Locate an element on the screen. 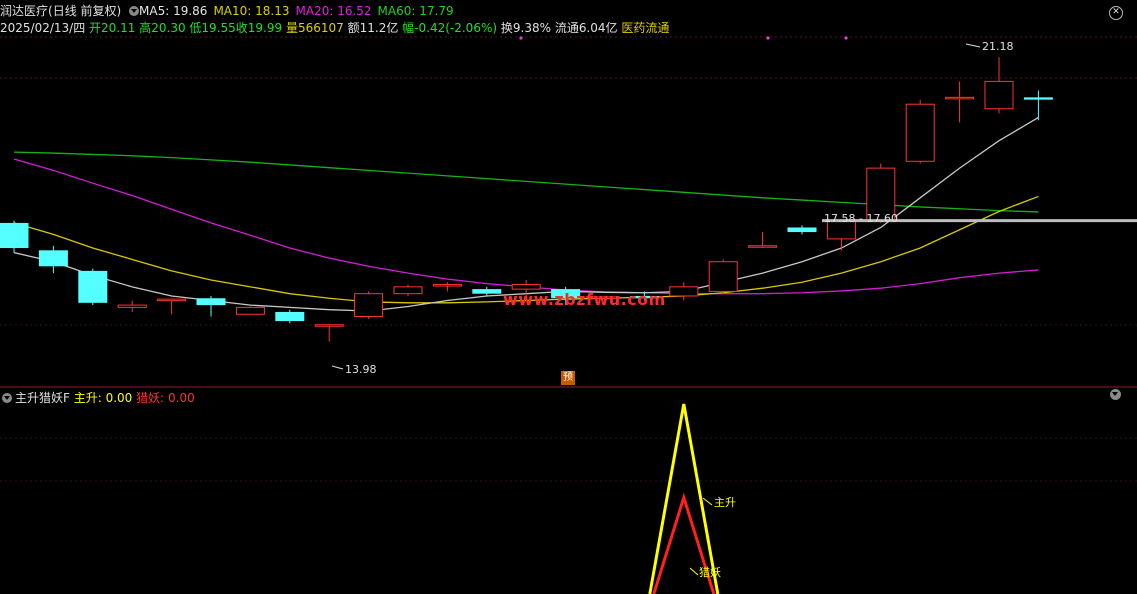 This screenshot has height=594, width=1137. forecast-badge: 预 is located at coordinates (568, 378).